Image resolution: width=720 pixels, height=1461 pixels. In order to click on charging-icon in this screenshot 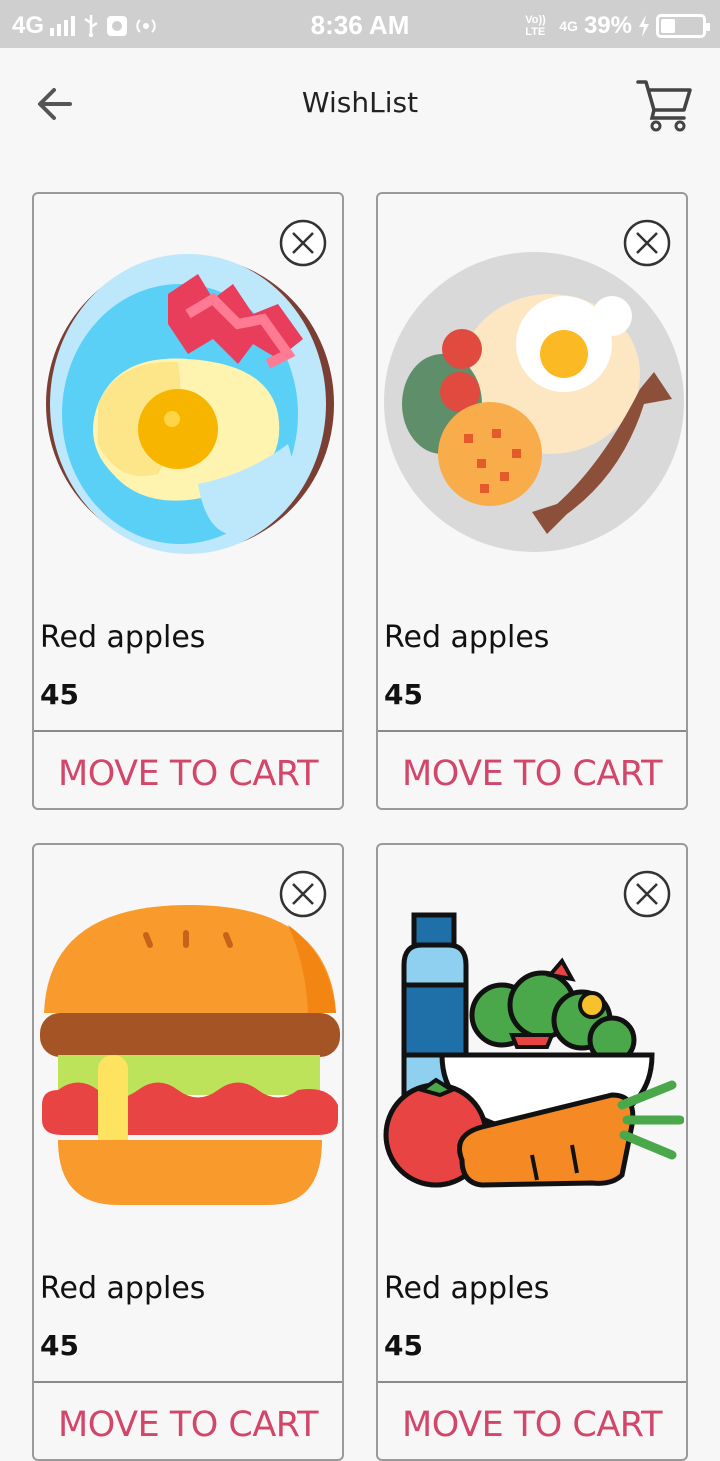, I will do `click(644, 26)`.